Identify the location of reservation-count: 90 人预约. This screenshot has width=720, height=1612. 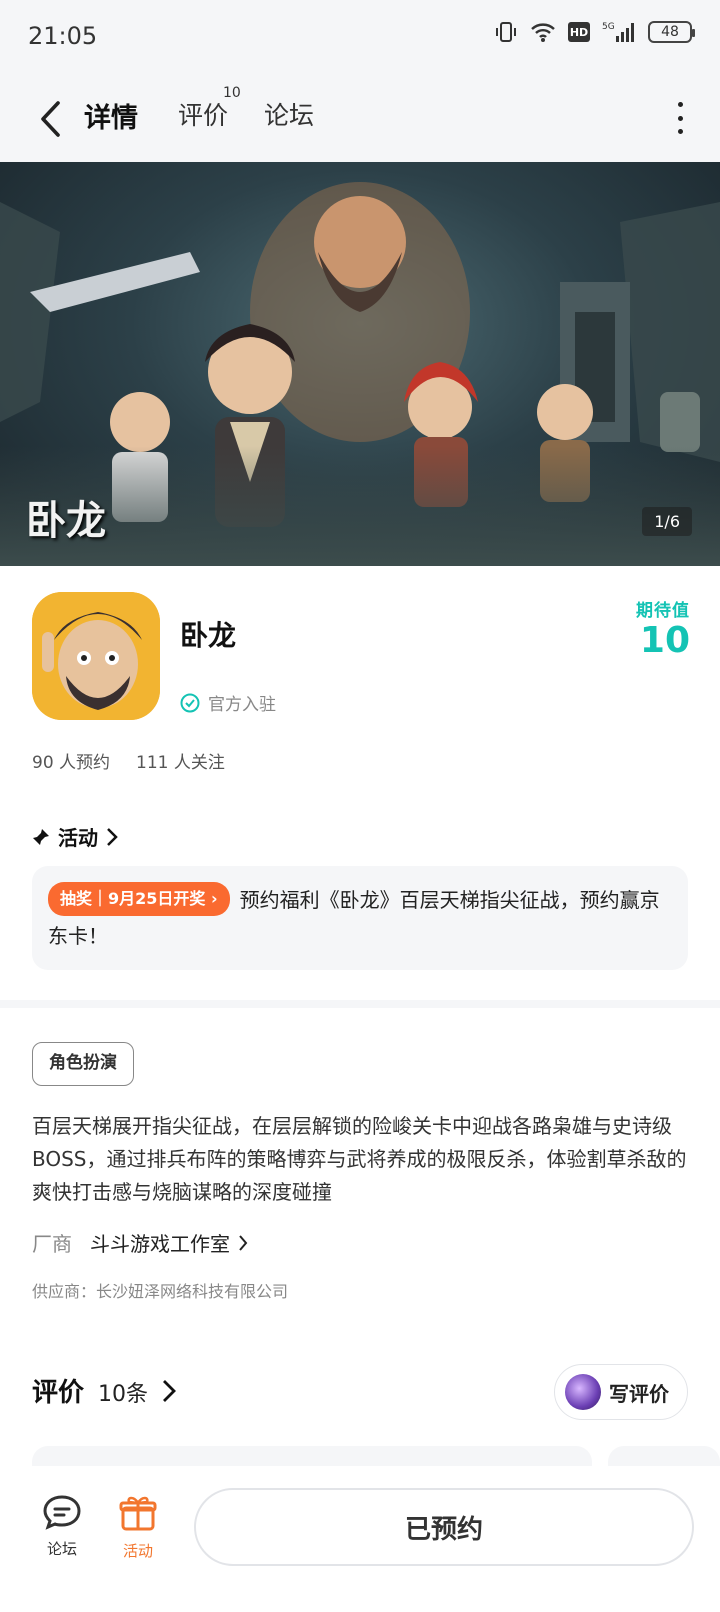
(71, 763).